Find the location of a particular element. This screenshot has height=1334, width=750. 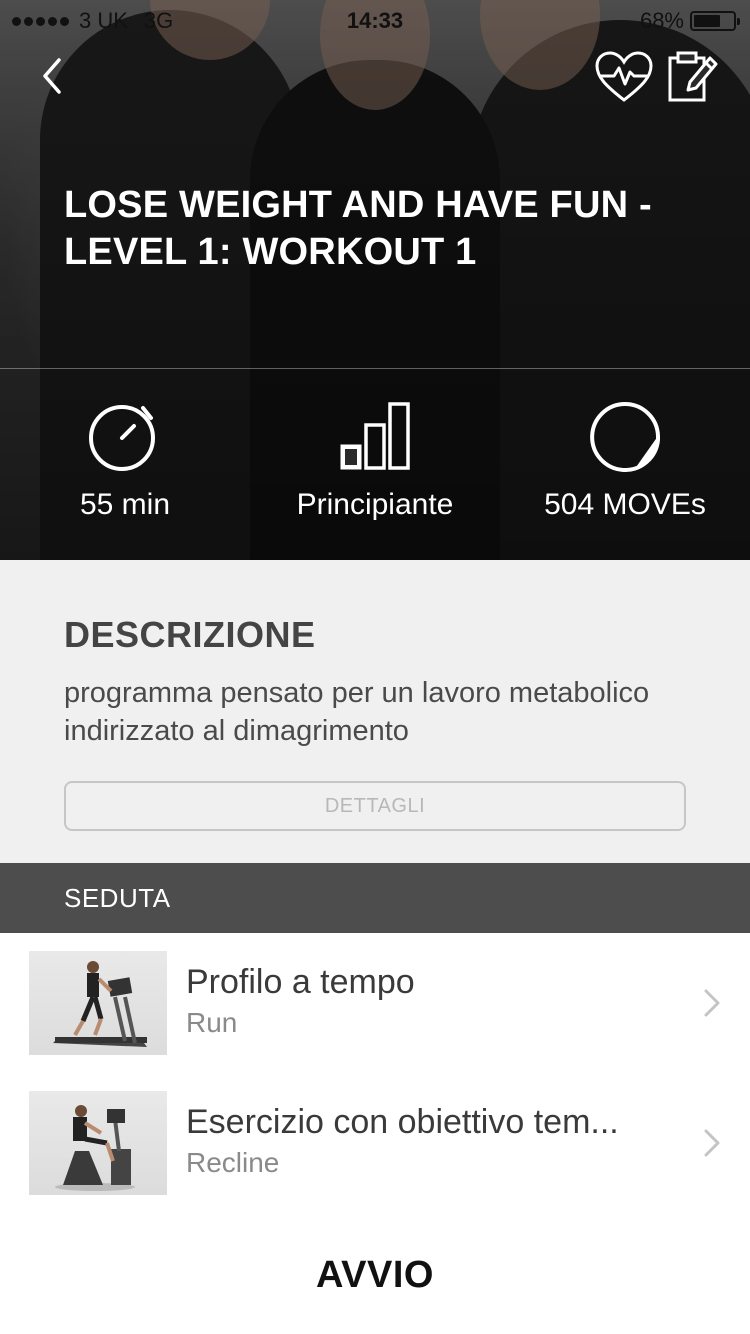

exercise-name: Profilo a tempo is located at coordinates (300, 982).